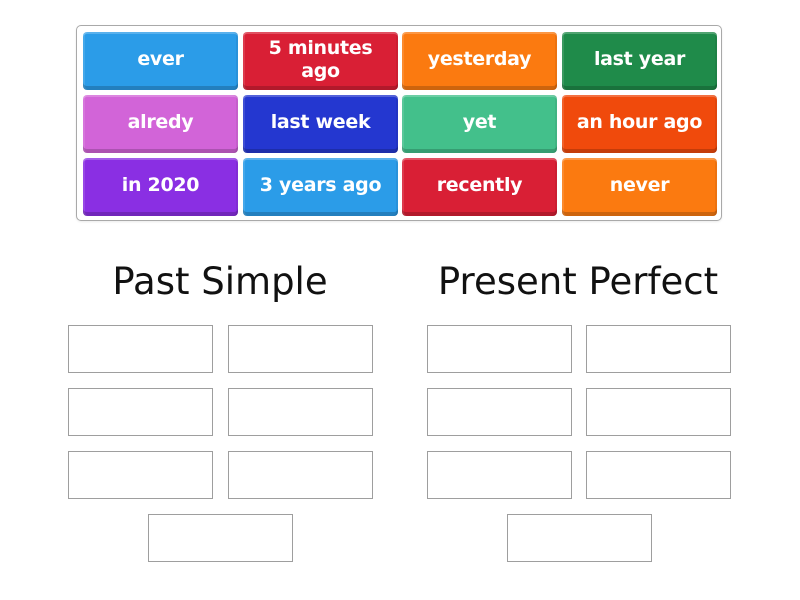  I want to click on word-tile-label: 3 years ago, so click(320, 185).